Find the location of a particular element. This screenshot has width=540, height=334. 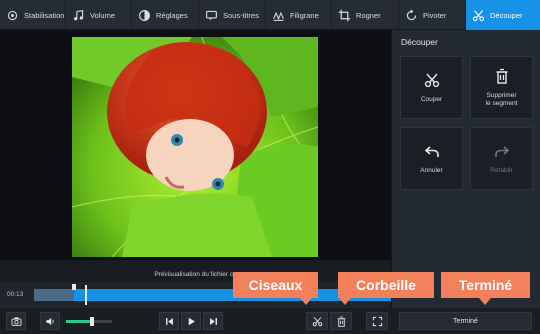

tool-rotate: Pivoter is located at coordinates (432, 15).